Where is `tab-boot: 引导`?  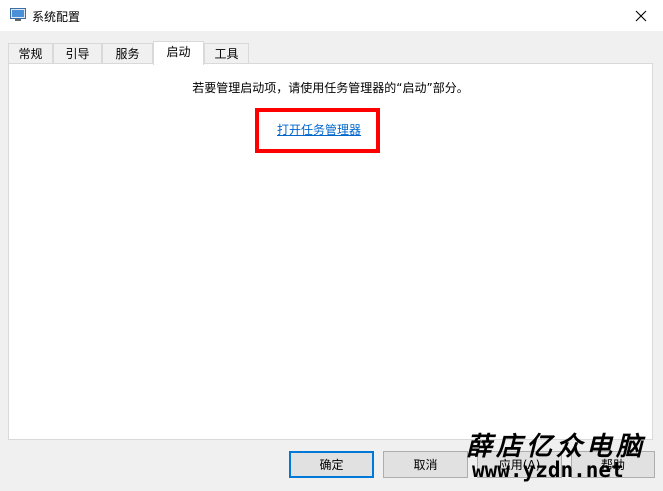 tab-boot: 引导 is located at coordinates (77, 53).